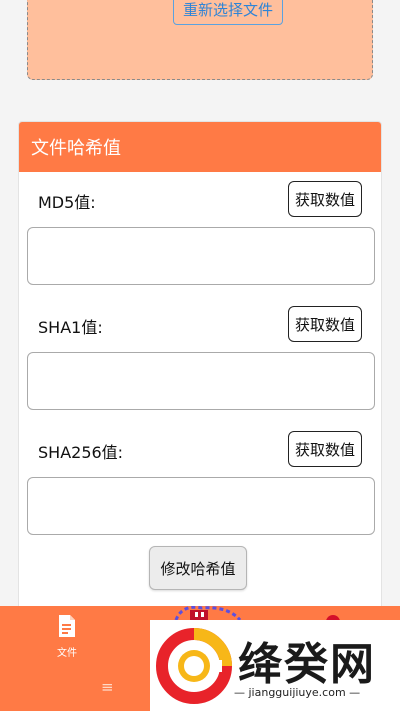 The image size is (400, 711). What do you see at coordinates (325, 449) in the screenshot?
I see `get-sha256-button: 获取数值` at bounding box center [325, 449].